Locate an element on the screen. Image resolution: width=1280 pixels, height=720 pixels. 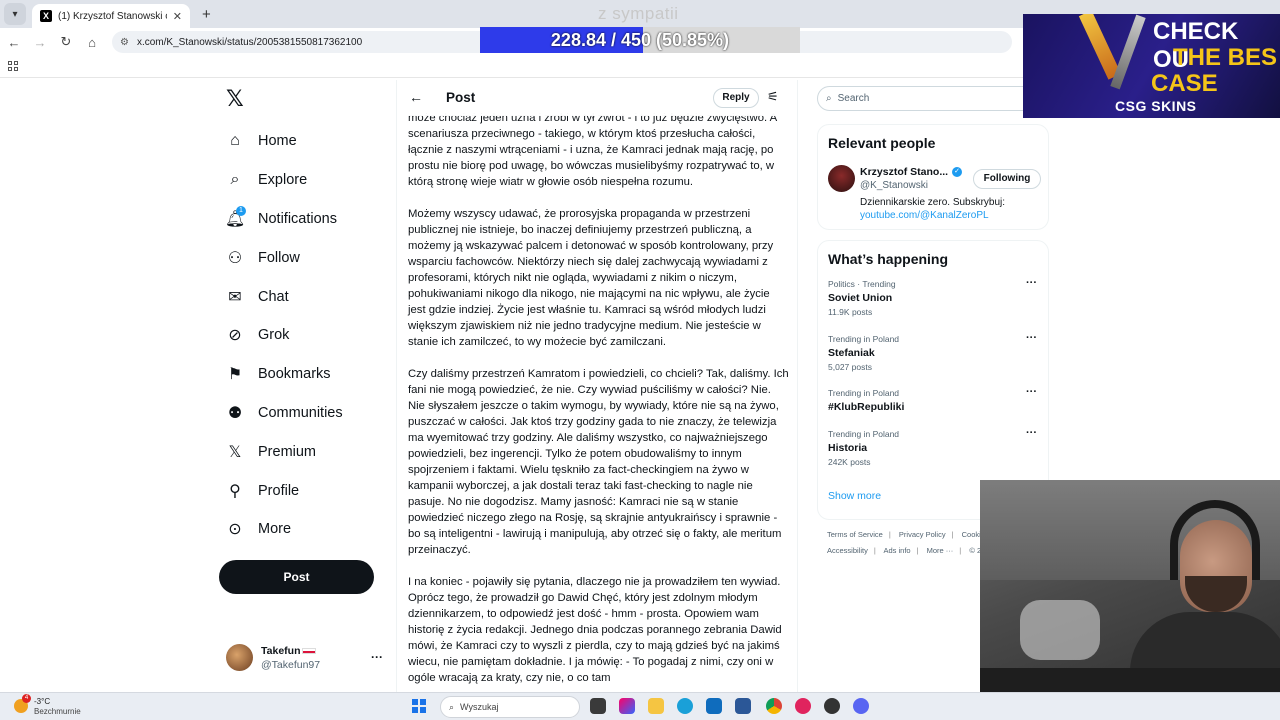
task-view-icon is located at coordinates (598, 706).